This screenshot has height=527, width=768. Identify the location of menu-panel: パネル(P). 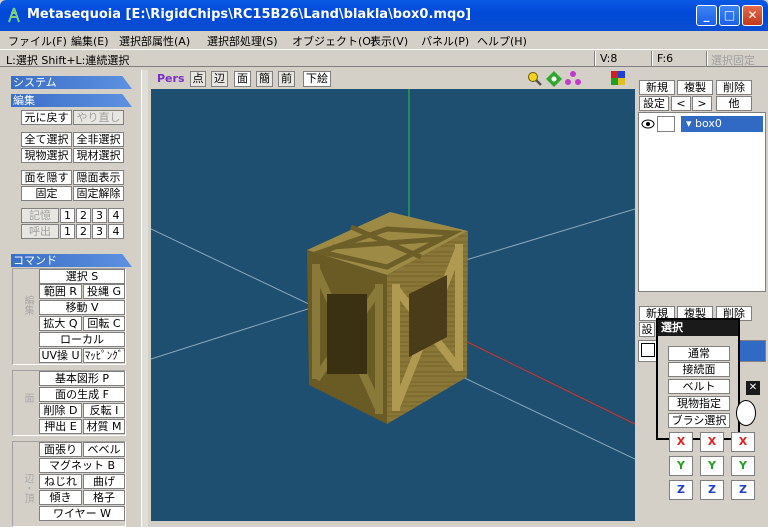
(445, 41).